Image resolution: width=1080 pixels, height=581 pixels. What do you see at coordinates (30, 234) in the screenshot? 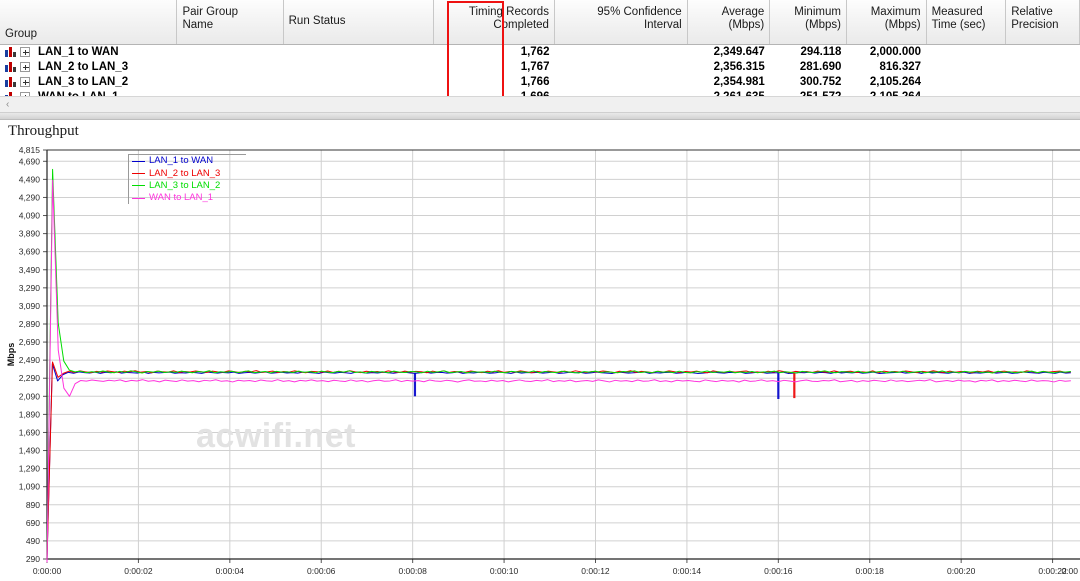
I see `y-tick-label: 3,890` at bounding box center [30, 234].